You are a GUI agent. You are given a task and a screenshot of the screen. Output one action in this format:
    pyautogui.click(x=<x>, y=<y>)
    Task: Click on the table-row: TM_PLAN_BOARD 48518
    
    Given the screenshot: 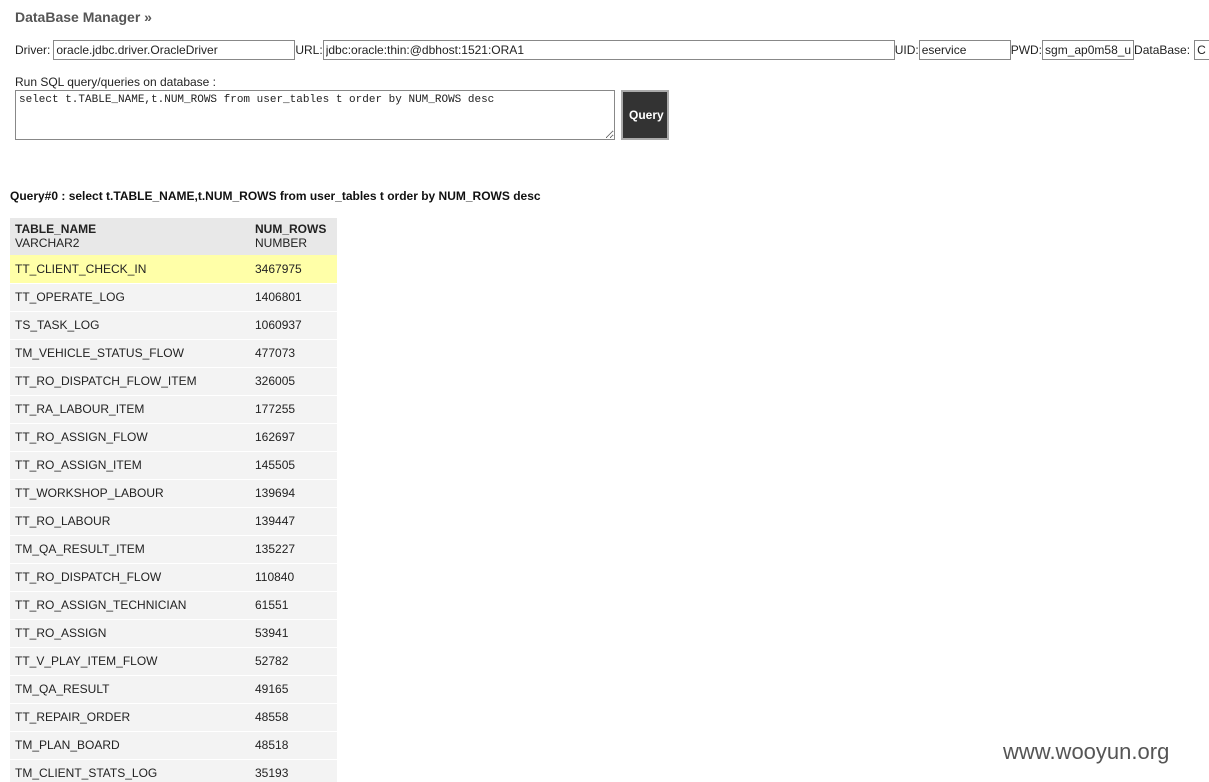 What is the action you would take?
    pyautogui.click(x=173, y=745)
    